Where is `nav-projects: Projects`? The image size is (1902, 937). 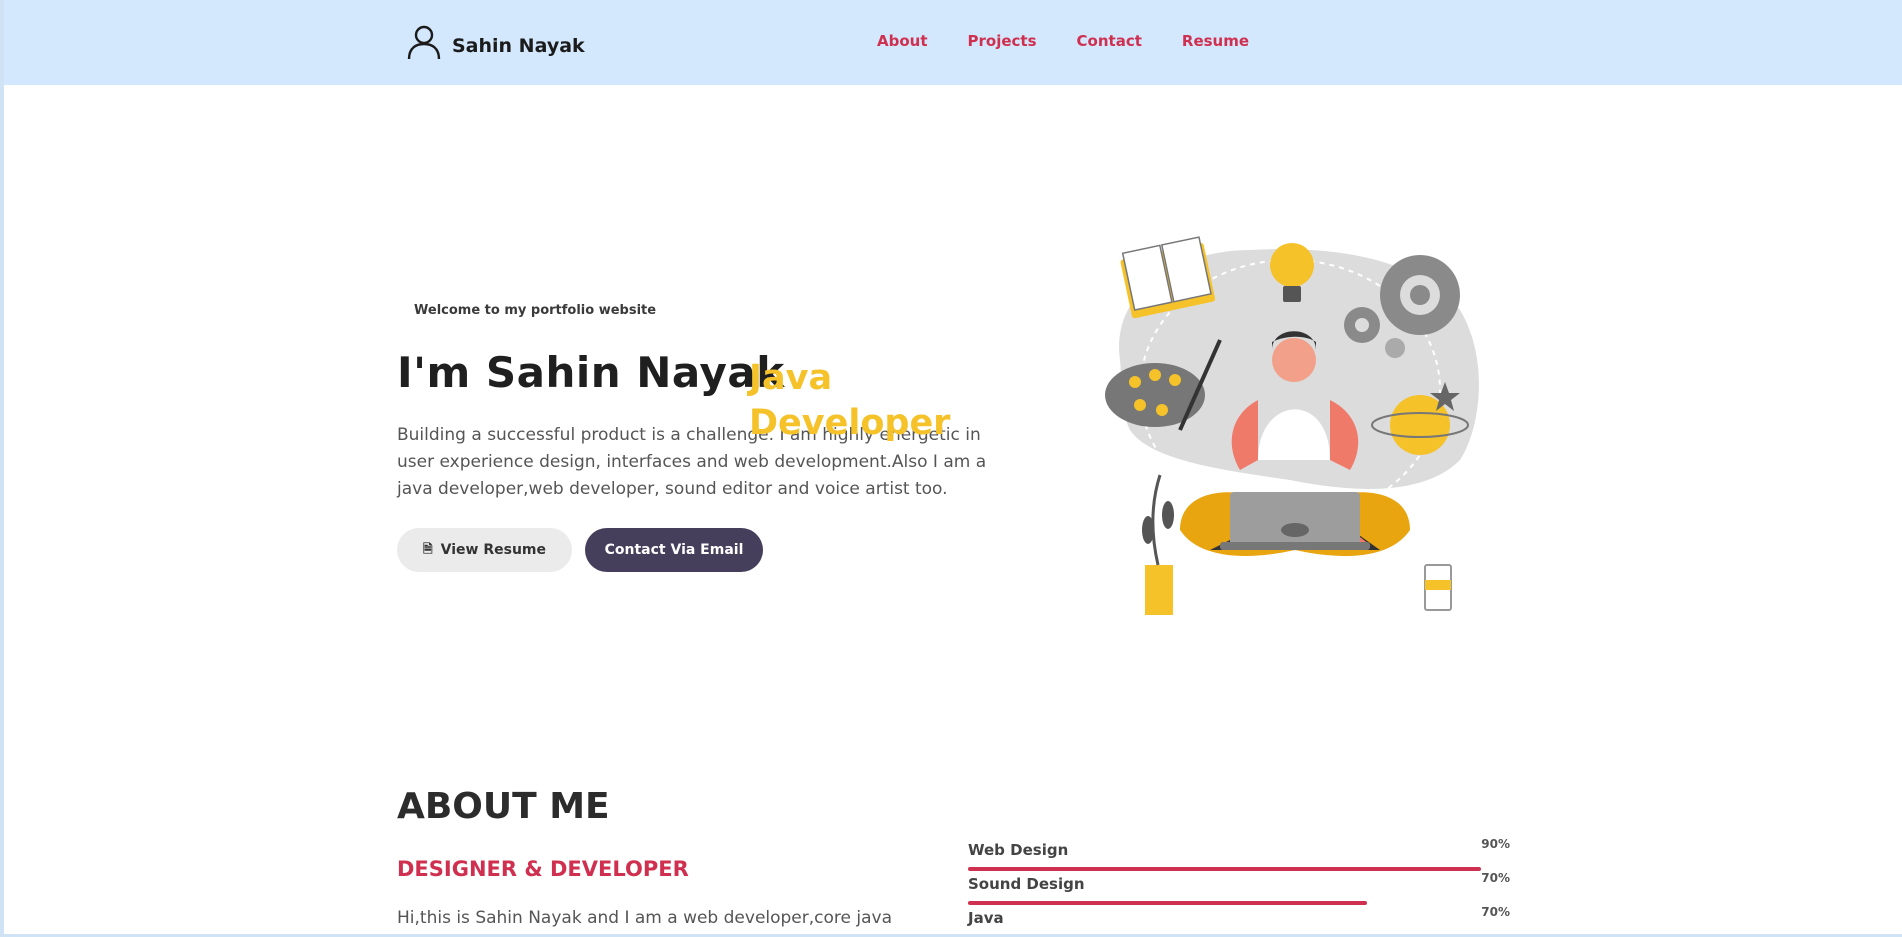
nav-projects: Projects is located at coordinates (1002, 41).